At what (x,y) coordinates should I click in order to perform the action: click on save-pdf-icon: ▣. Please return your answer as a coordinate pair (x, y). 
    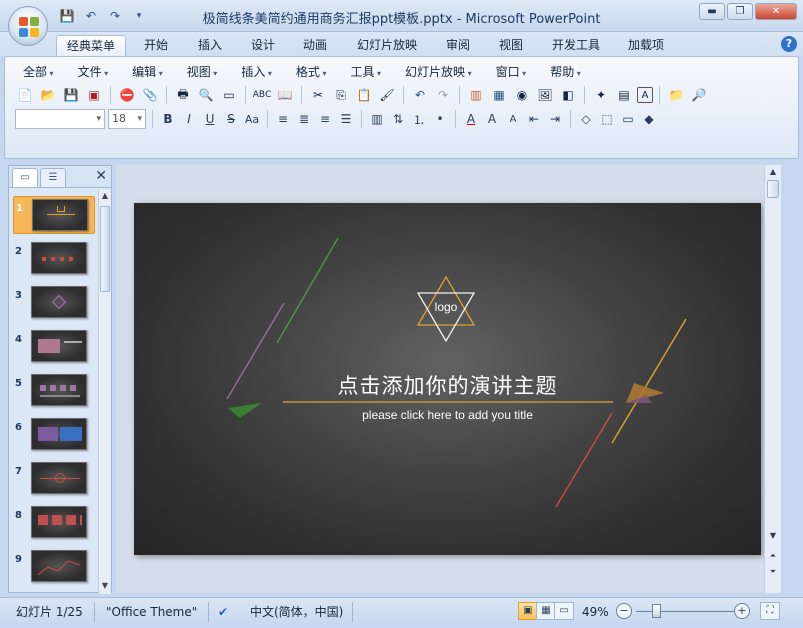
    Looking at the image, I should click on (94, 95).